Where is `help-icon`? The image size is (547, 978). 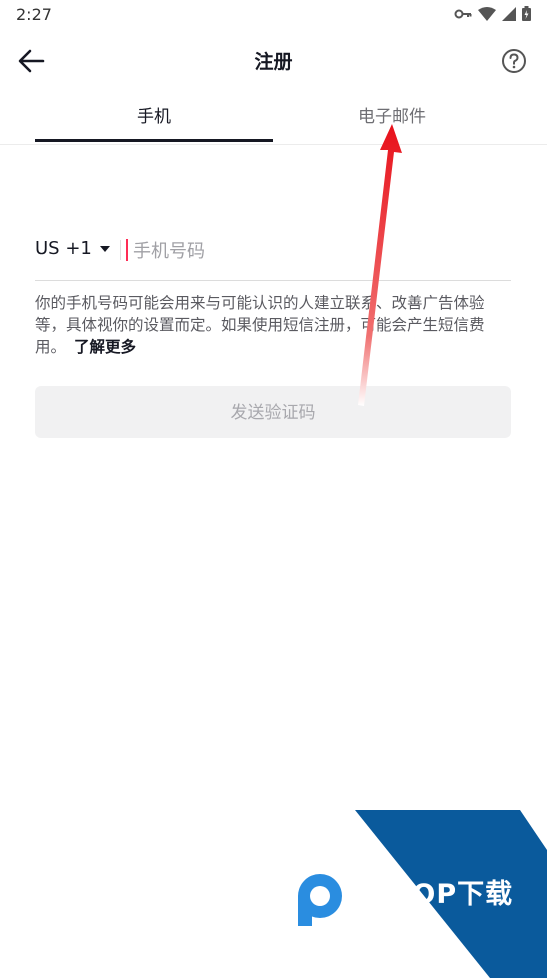
help-icon is located at coordinates (514, 61).